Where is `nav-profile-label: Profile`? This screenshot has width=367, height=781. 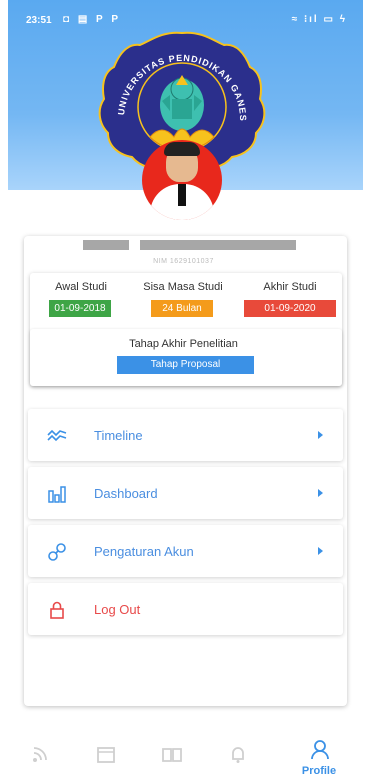
nav-profile-label: Profile is located at coordinates (319, 771).